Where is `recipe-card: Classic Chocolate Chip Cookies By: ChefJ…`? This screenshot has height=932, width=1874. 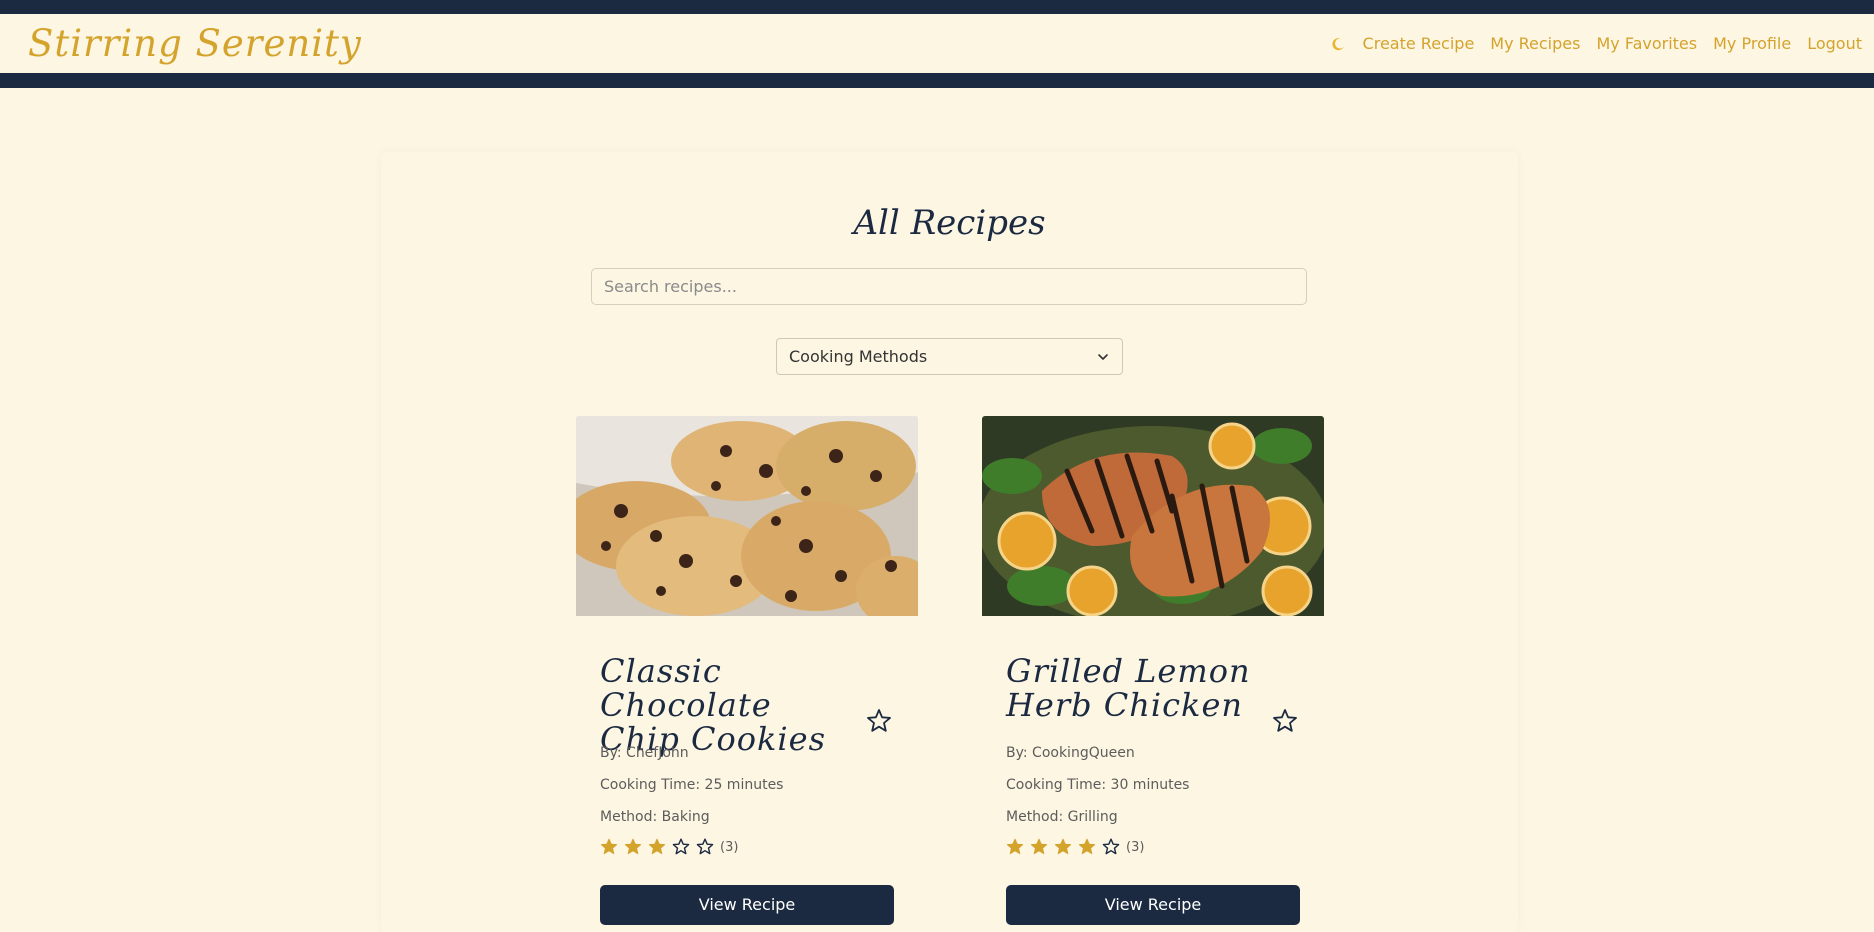
recipe-card: Classic Chocolate Chip Cookies By: ChefJ… is located at coordinates (747, 670).